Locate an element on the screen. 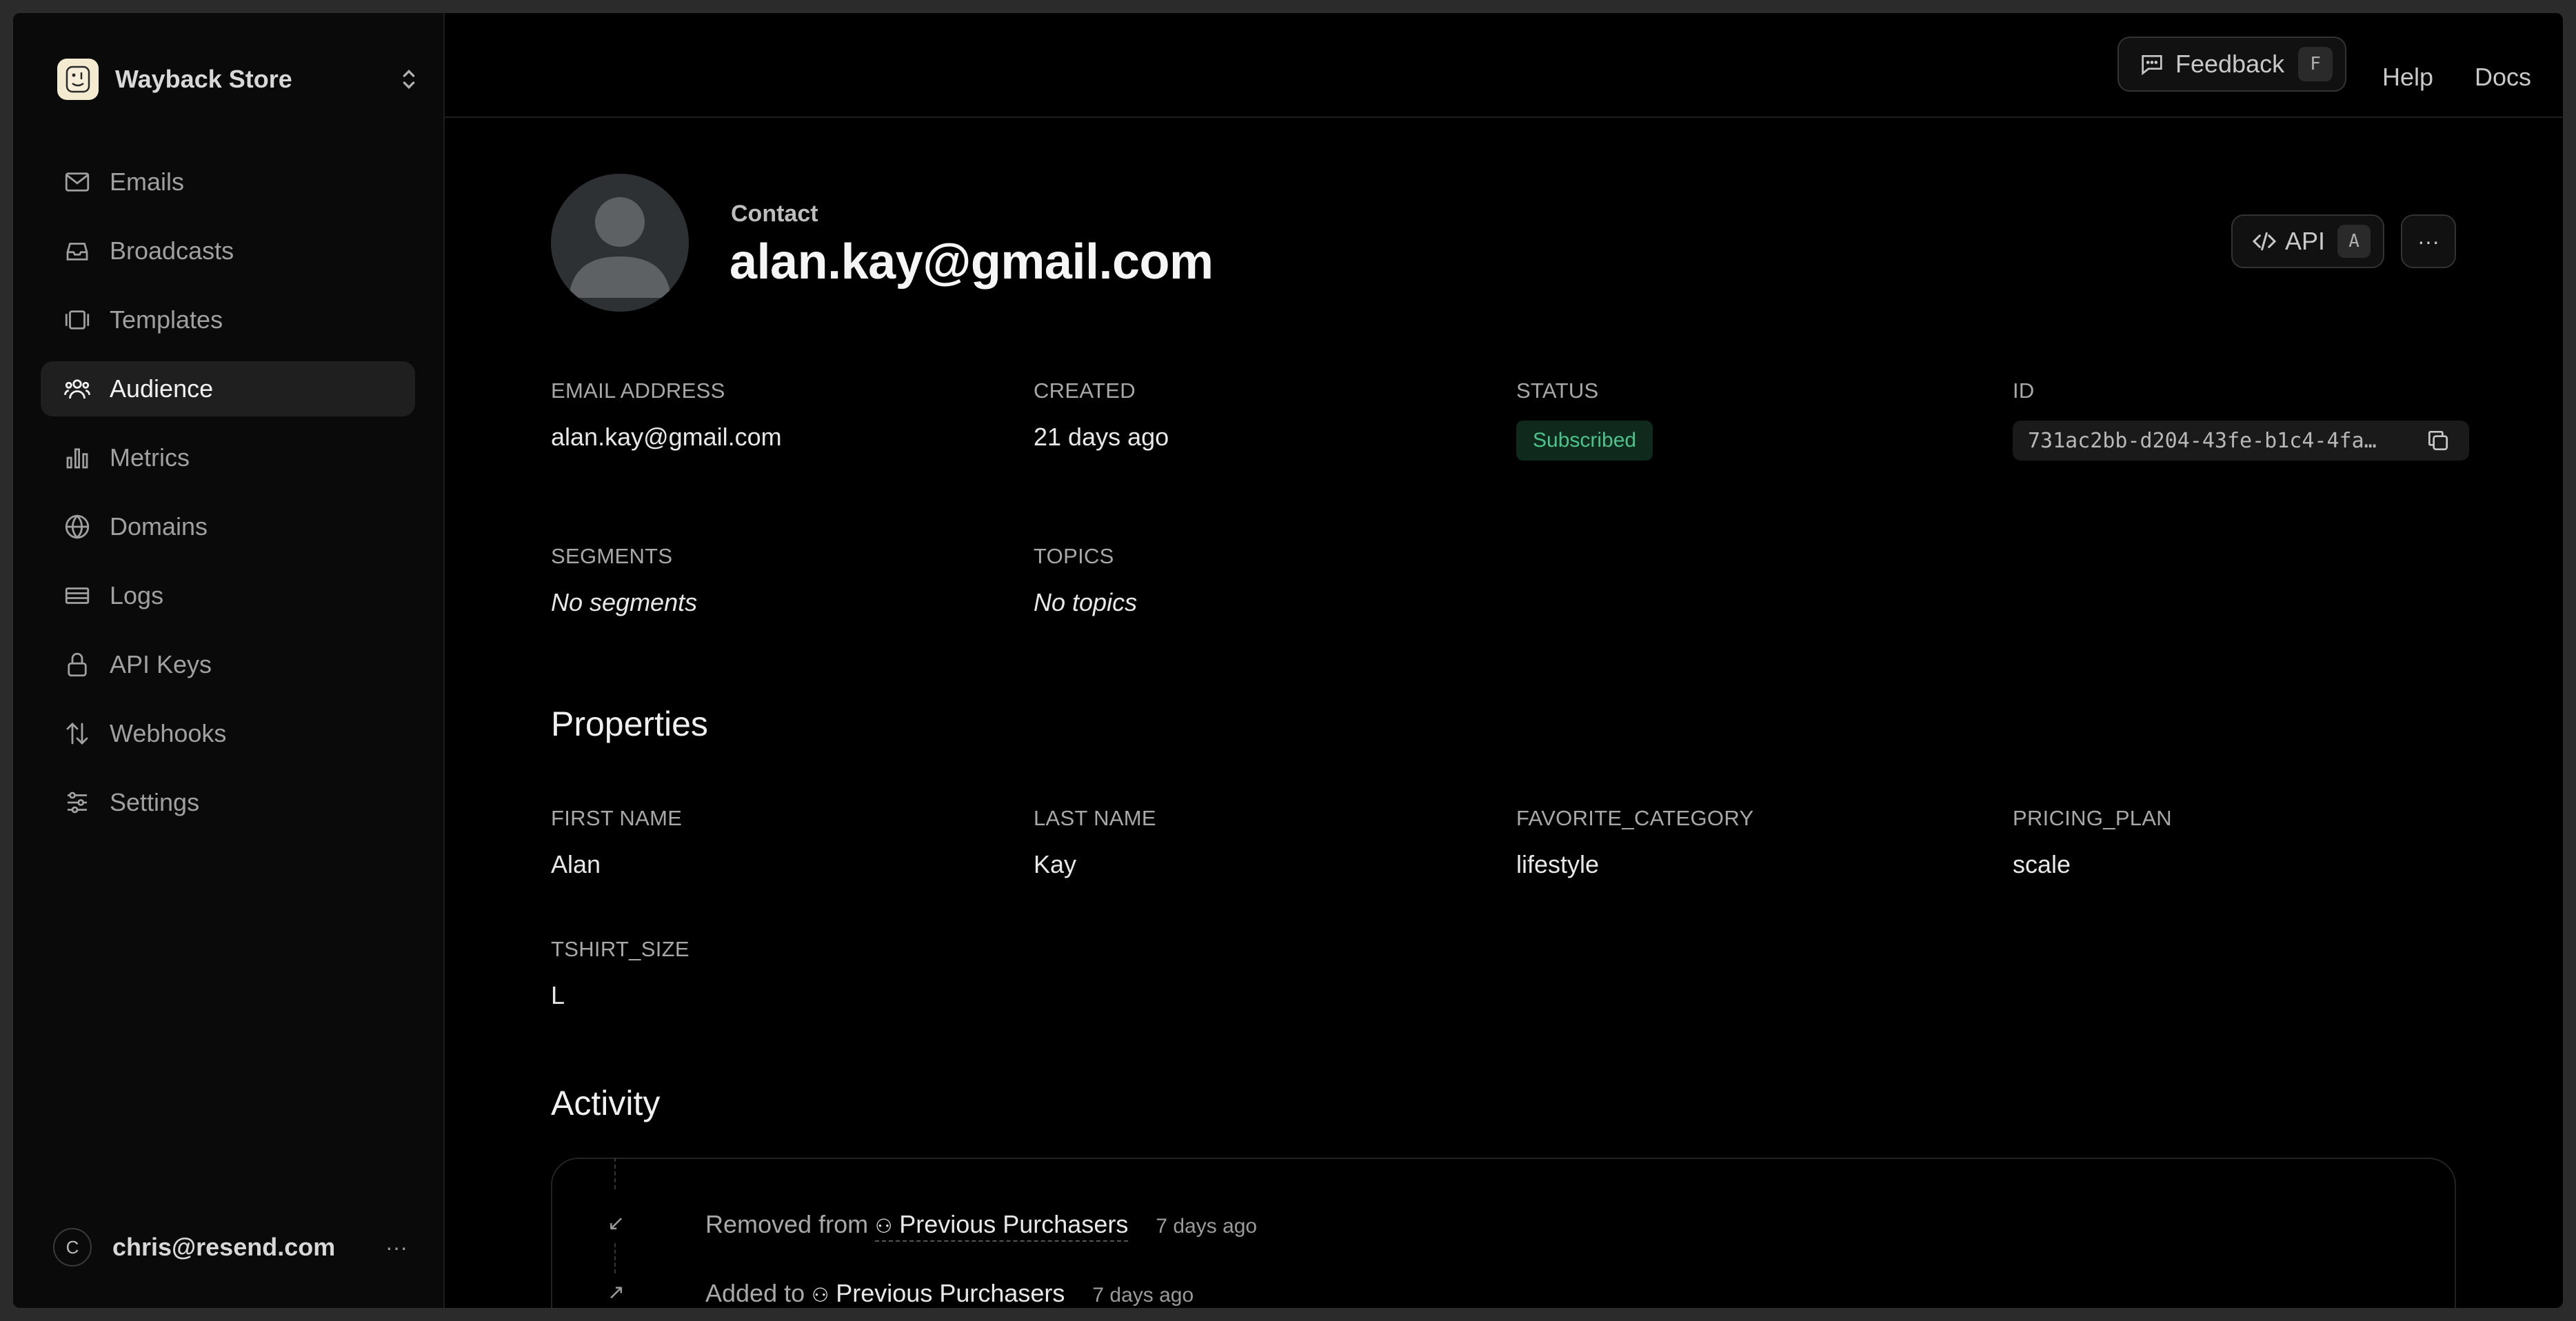  sidebar-item-label: Emails is located at coordinates (147, 182).